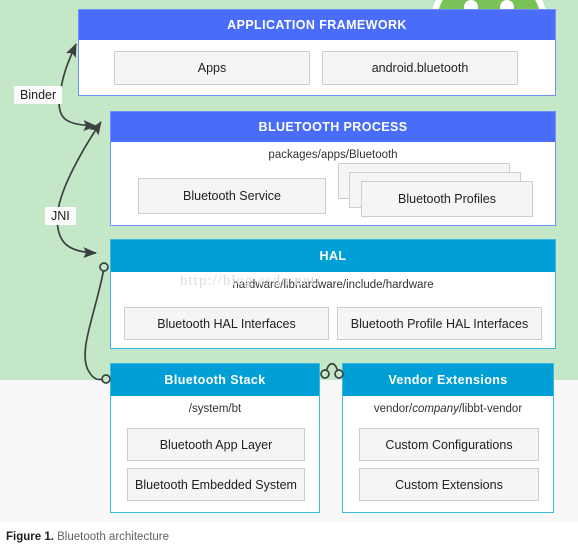 The height and width of the screenshot is (552, 578). Describe the element at coordinates (333, 155) in the screenshot. I see `bluetooth-process-path: packages/apps/Bluetooth` at that location.